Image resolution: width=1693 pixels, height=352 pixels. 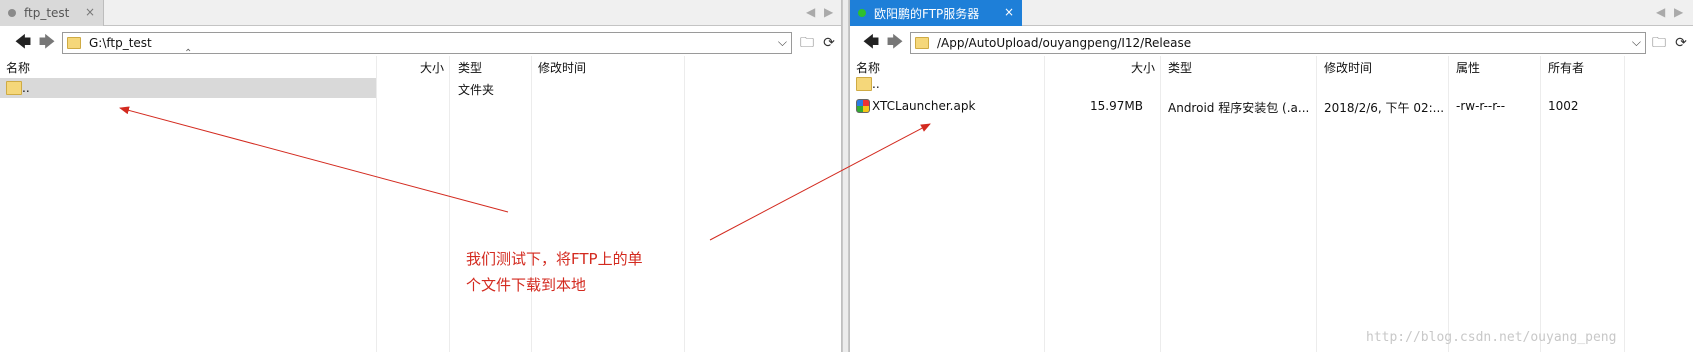 I want to click on local-path-input: G:\ftp_test ⌵, so click(x=427, y=43).